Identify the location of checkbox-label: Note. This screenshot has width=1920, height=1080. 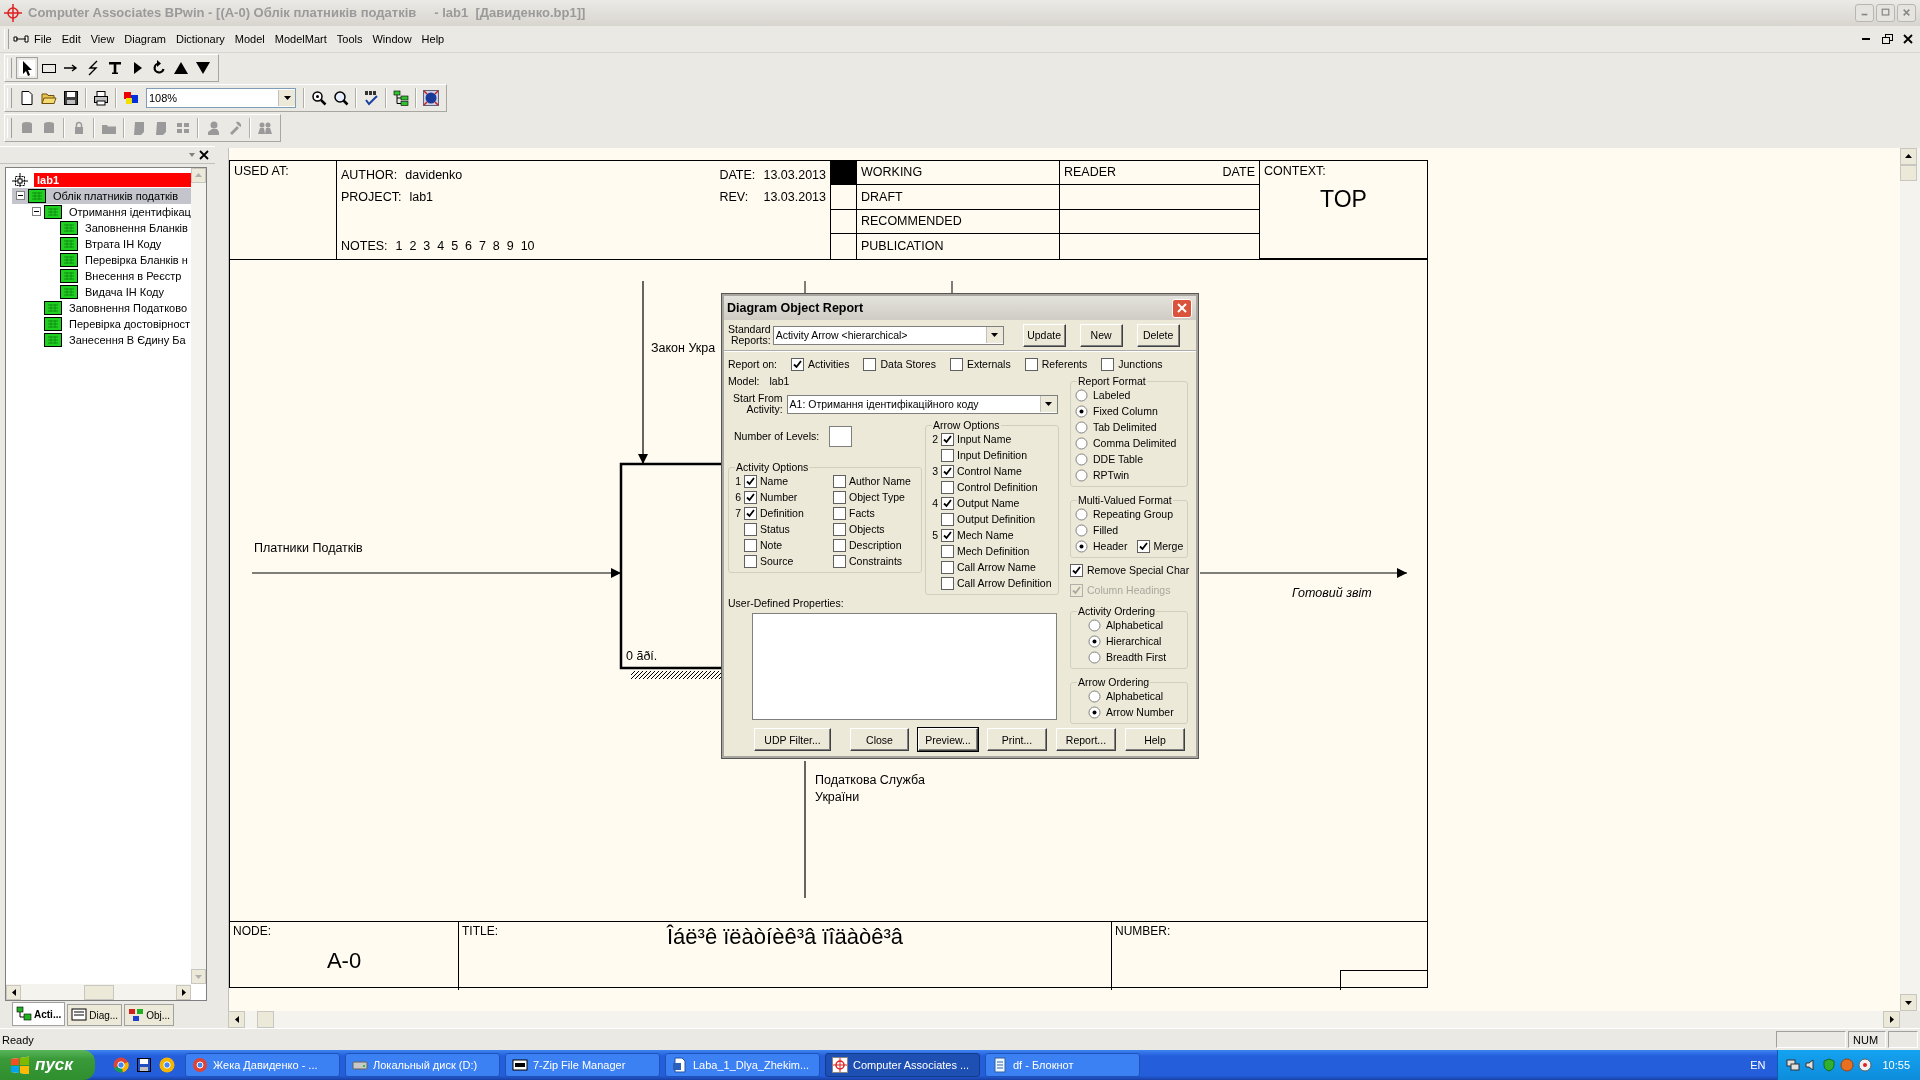
(771, 545).